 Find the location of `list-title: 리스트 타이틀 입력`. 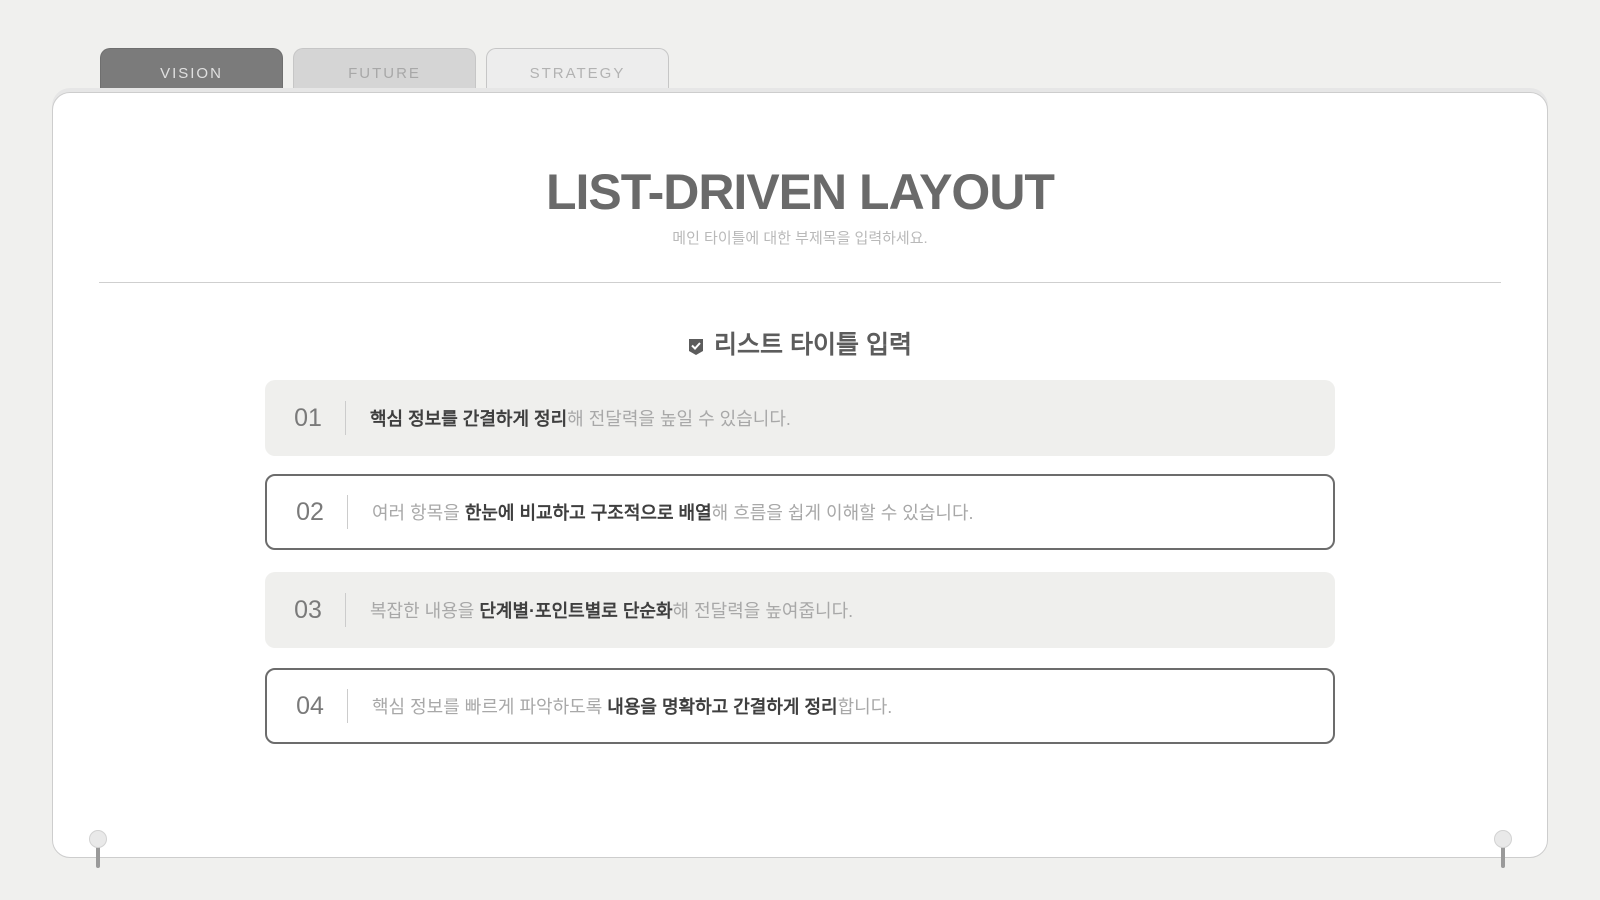

list-title: 리스트 타이틀 입력 is located at coordinates (800, 343).